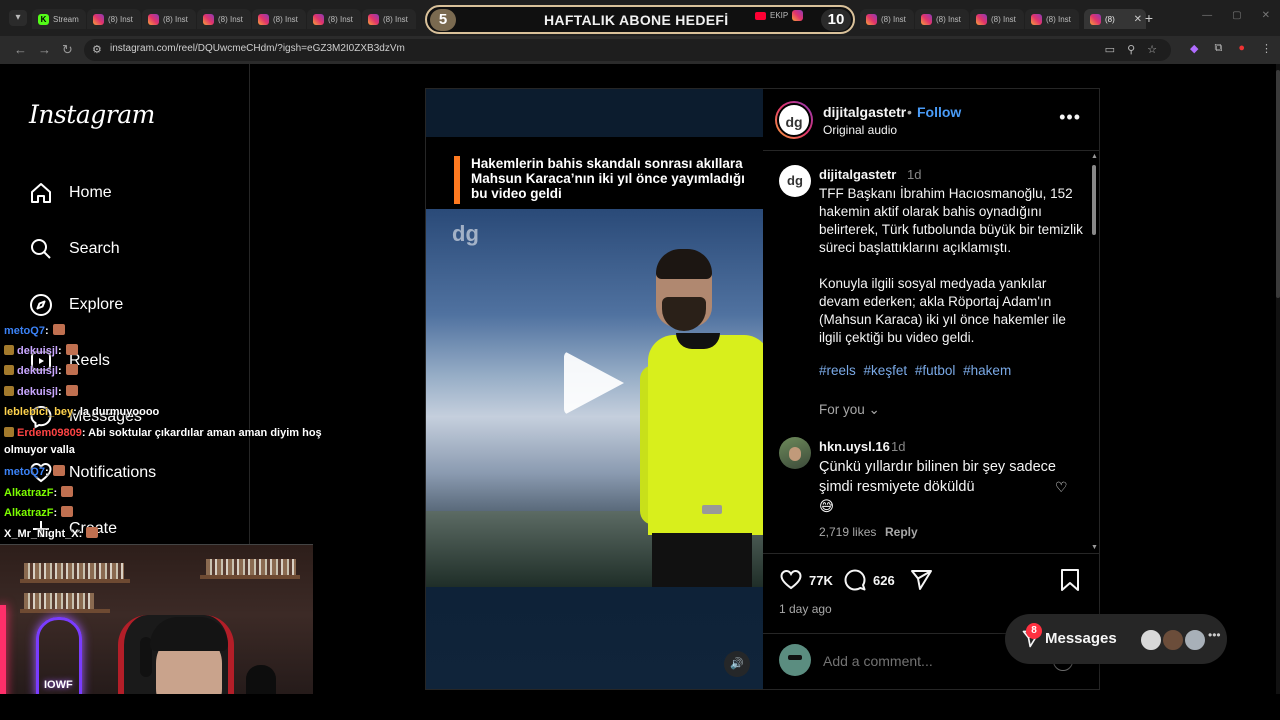 This screenshot has width=1280, height=720. Describe the element at coordinates (854, 446) in the screenshot. I see `comment-username: hkn.uysl.16` at that location.